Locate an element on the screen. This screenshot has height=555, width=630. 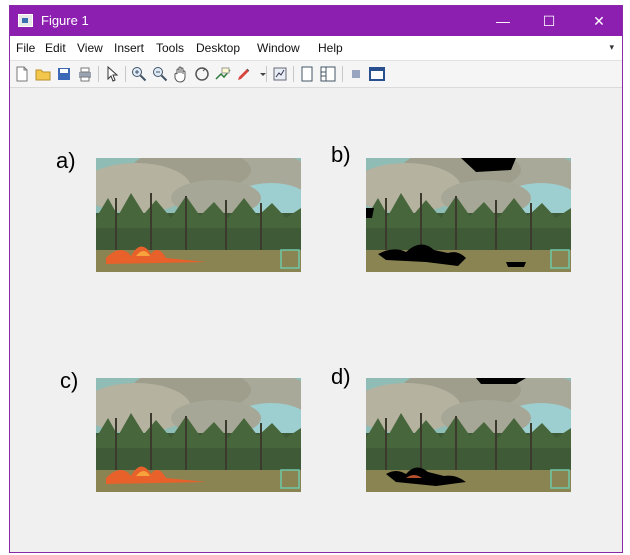
maximize-button: ☐ is located at coordinates (549, 21).